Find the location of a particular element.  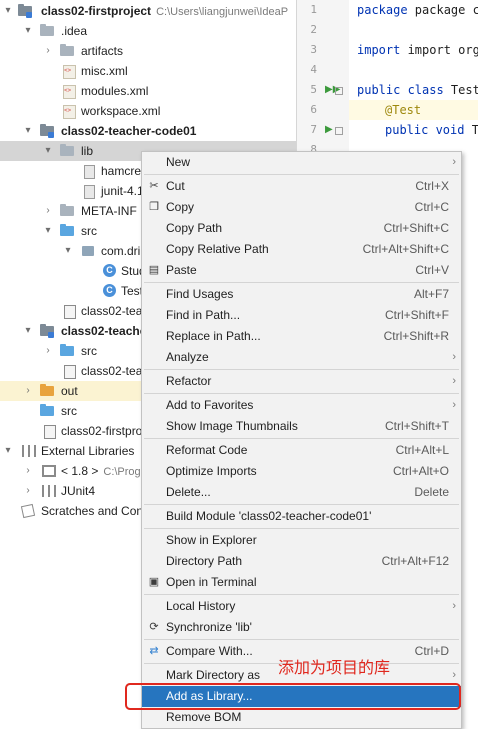

tree-item-label: < 1.8 > is located at coordinates (80, 471).